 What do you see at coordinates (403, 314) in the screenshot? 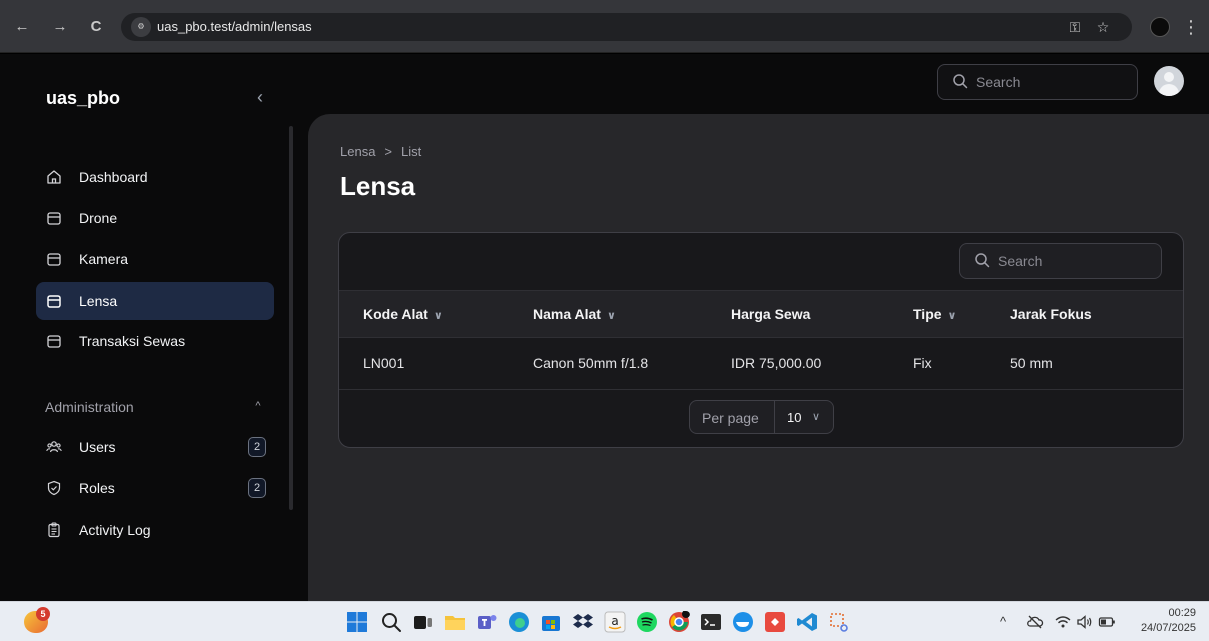
I see `column-header-kode-alat: Kode Alat ∨` at bounding box center [403, 314].